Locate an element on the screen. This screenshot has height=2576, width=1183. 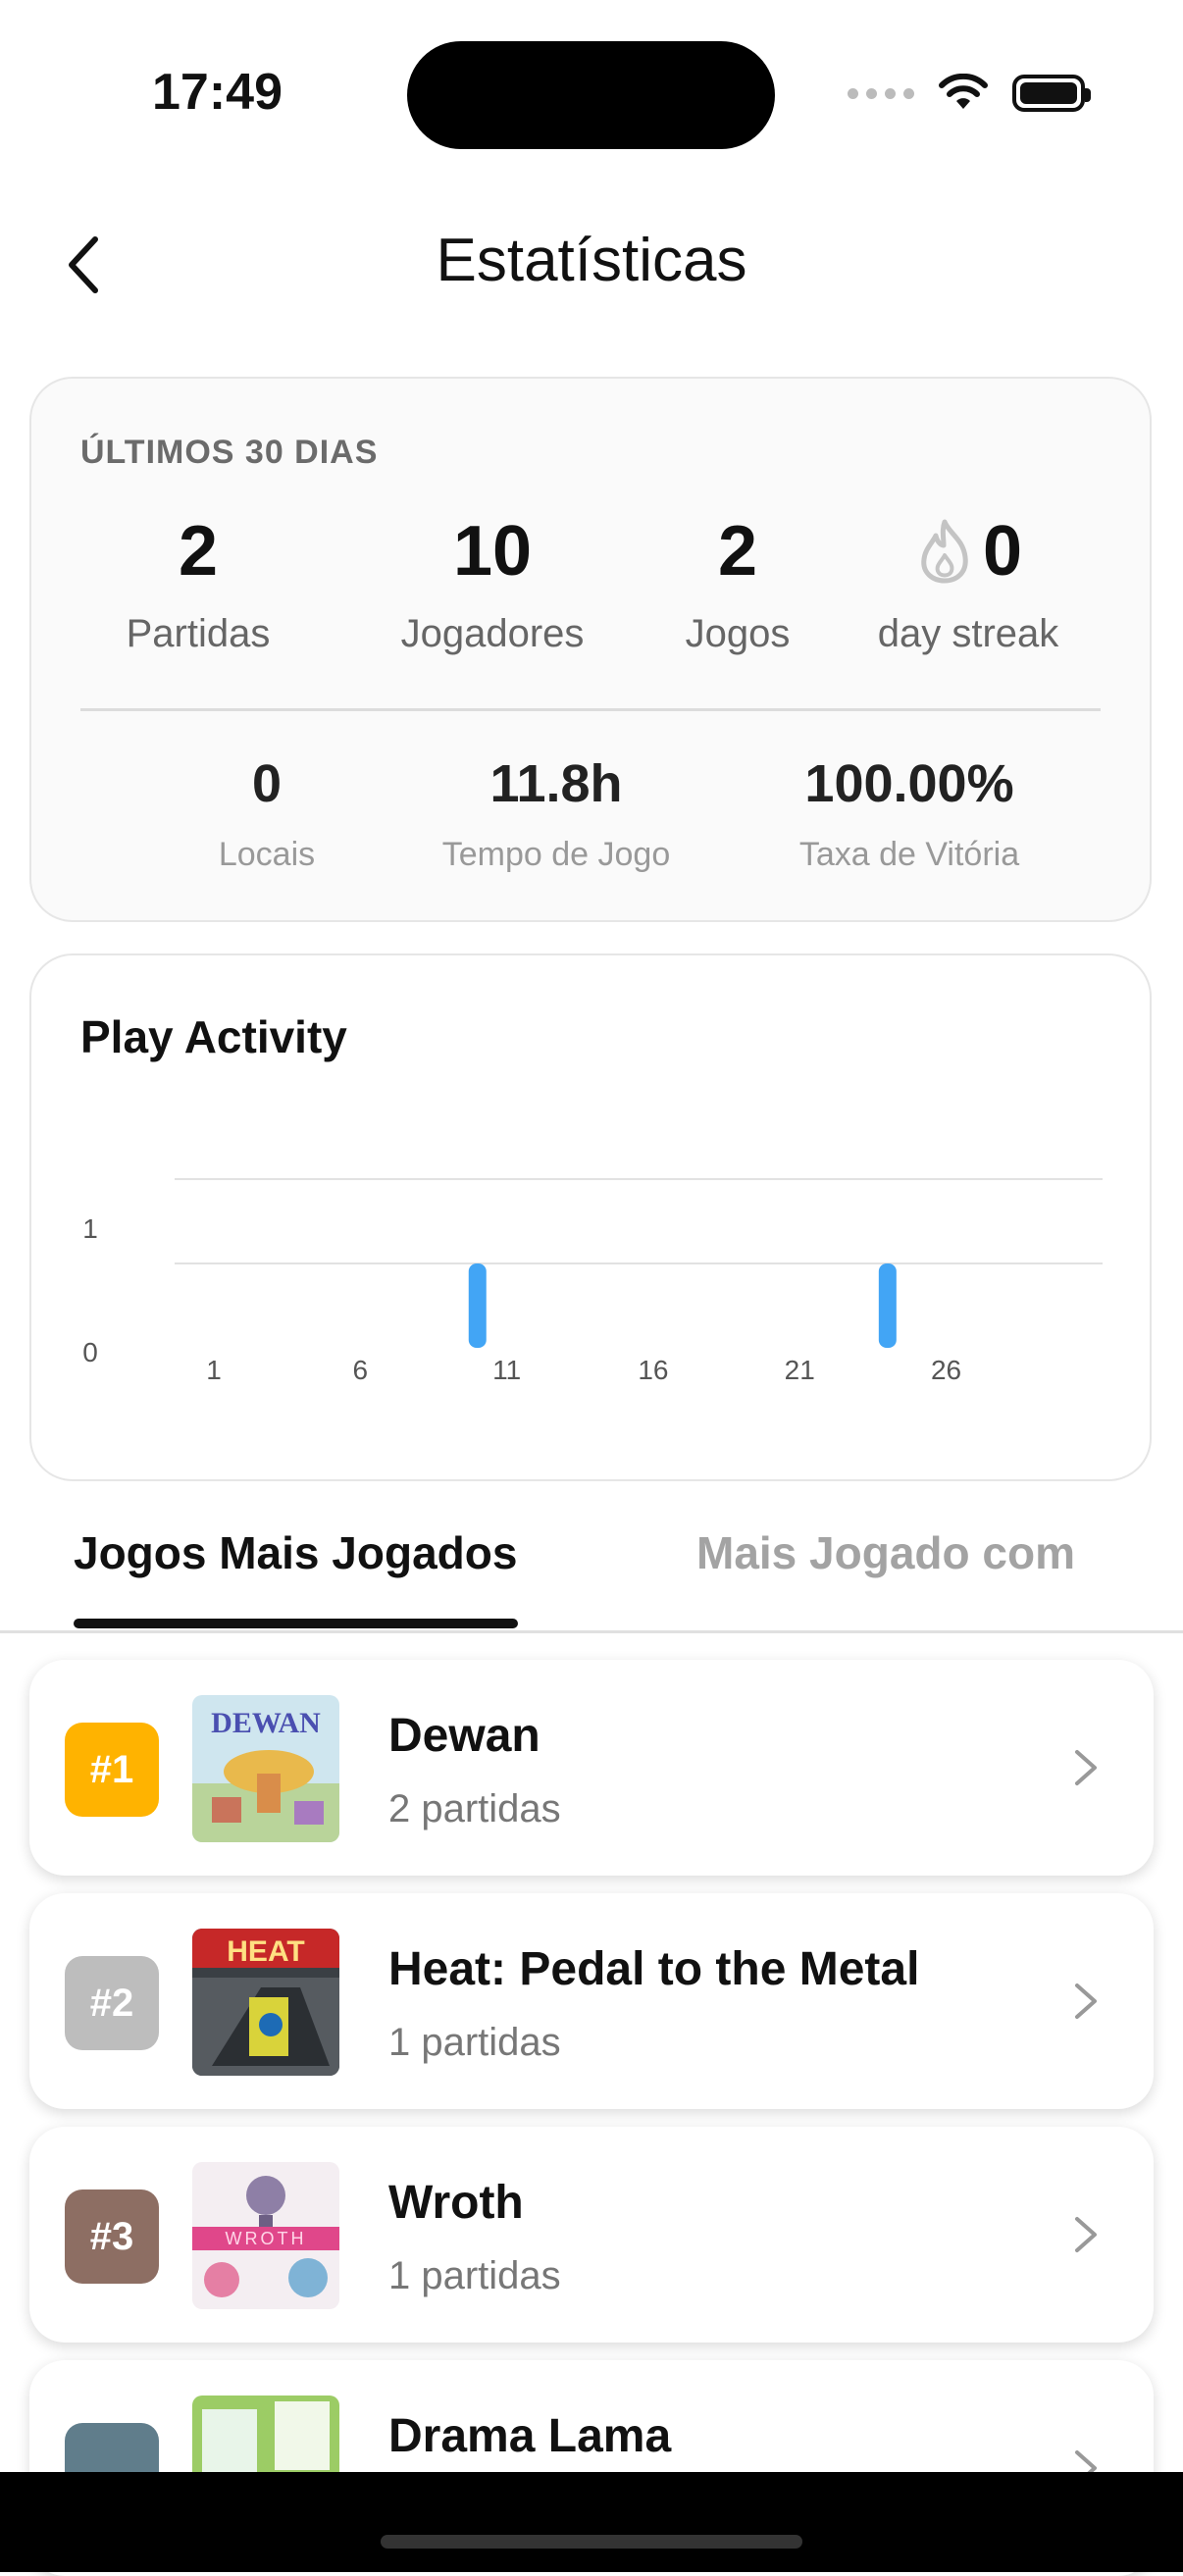
stat-day-streak: 0 day streak is located at coordinates (968, 586).